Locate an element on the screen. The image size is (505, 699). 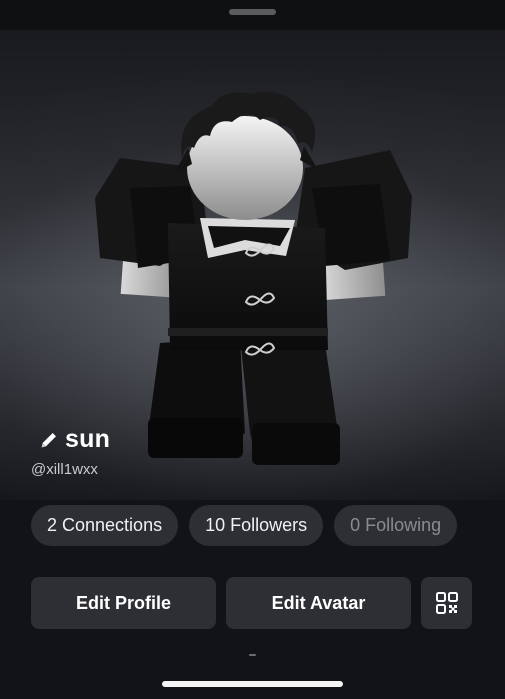
connections-pill: 2 Connections is located at coordinates (105, 525).